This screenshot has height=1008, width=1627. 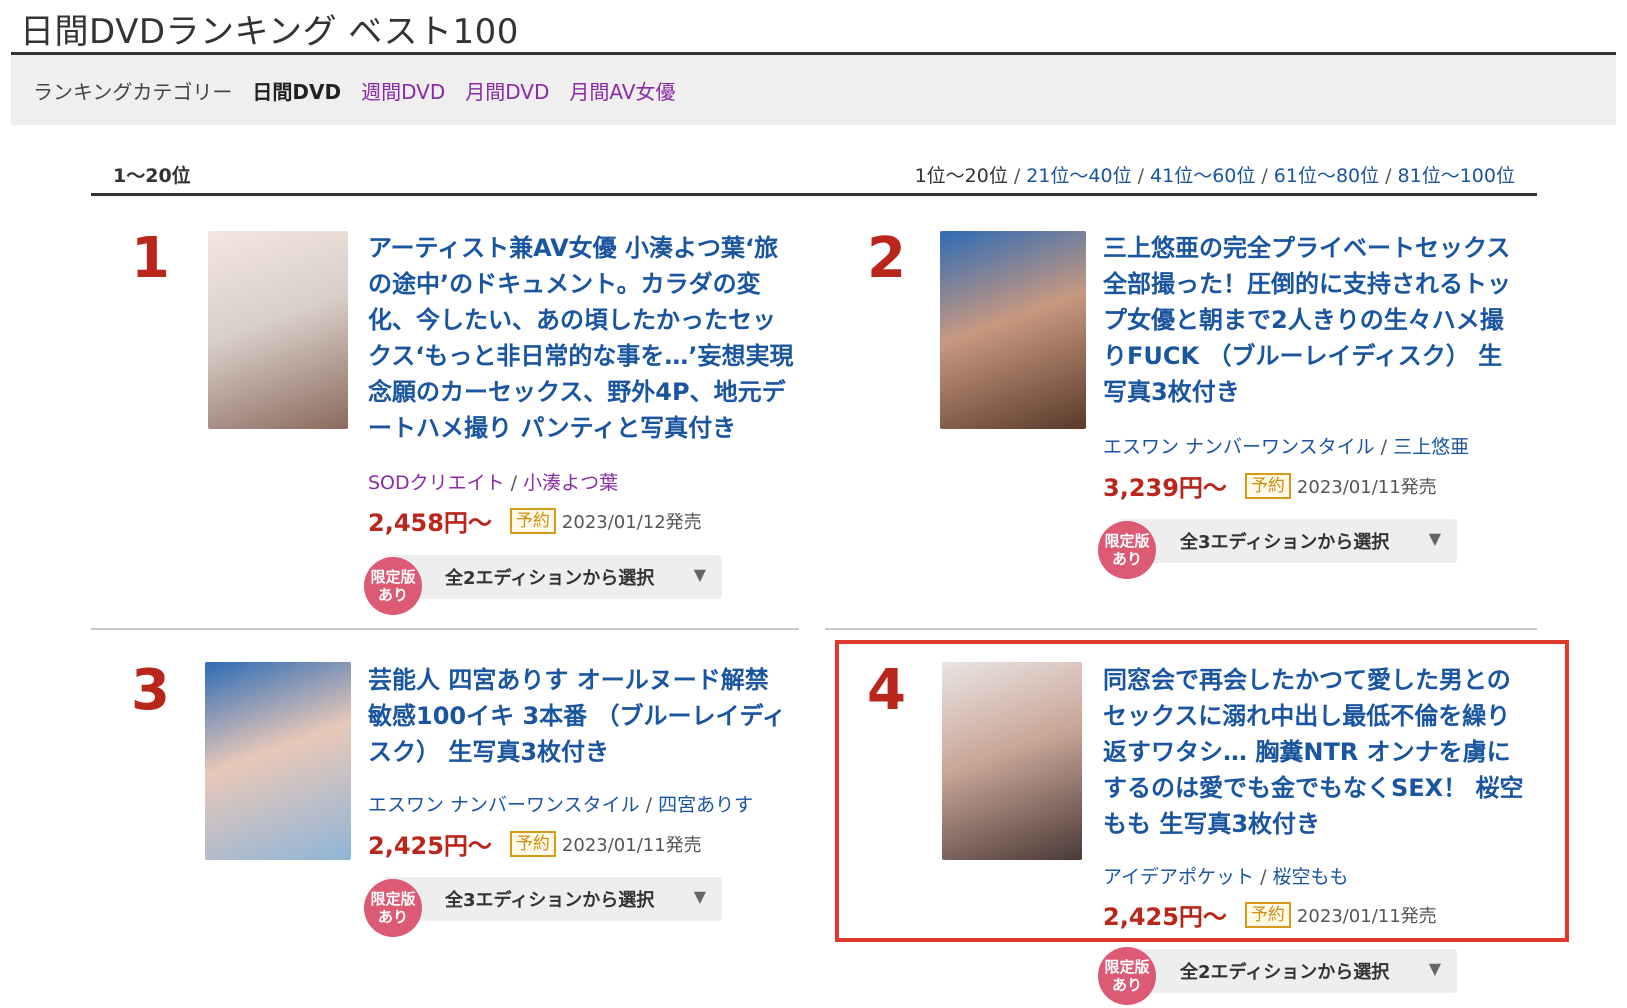 What do you see at coordinates (150, 258) in the screenshot?
I see `rank-number: 1` at bounding box center [150, 258].